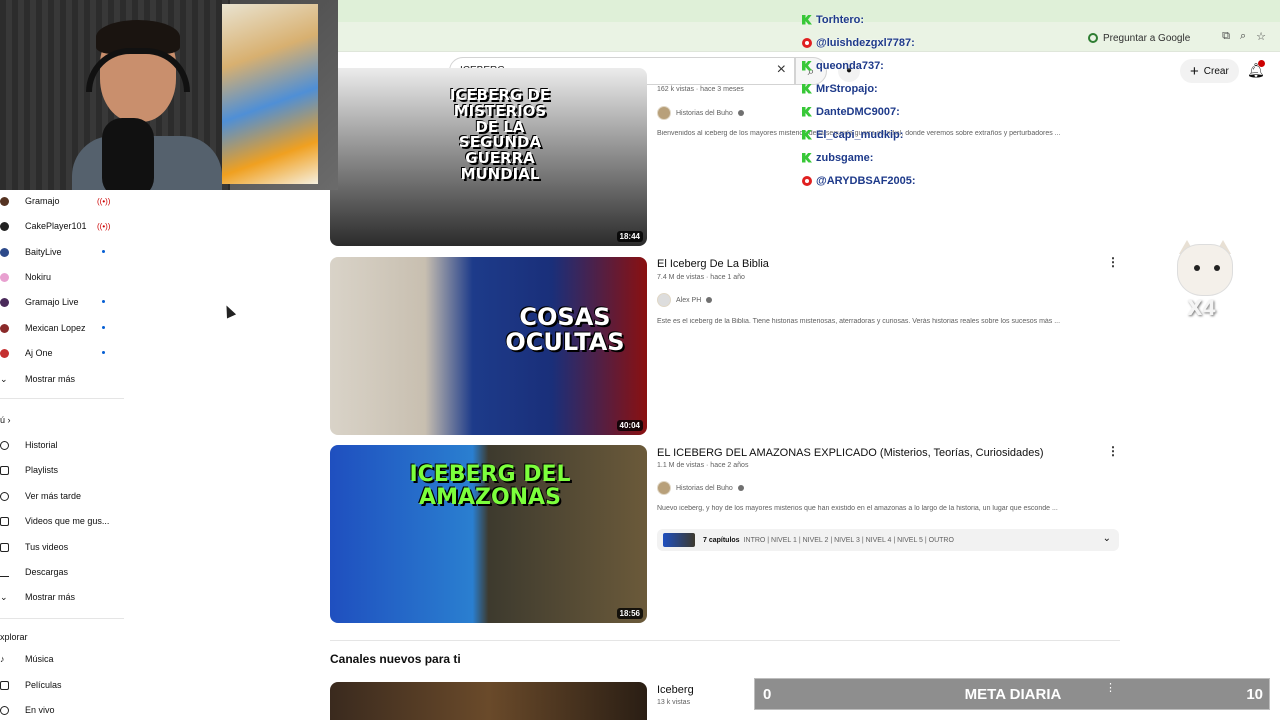 Image resolution: width=1280 pixels, height=720 pixels. What do you see at coordinates (169, 95) in the screenshot?
I see `webcam-overlay` at bounding box center [169, 95].